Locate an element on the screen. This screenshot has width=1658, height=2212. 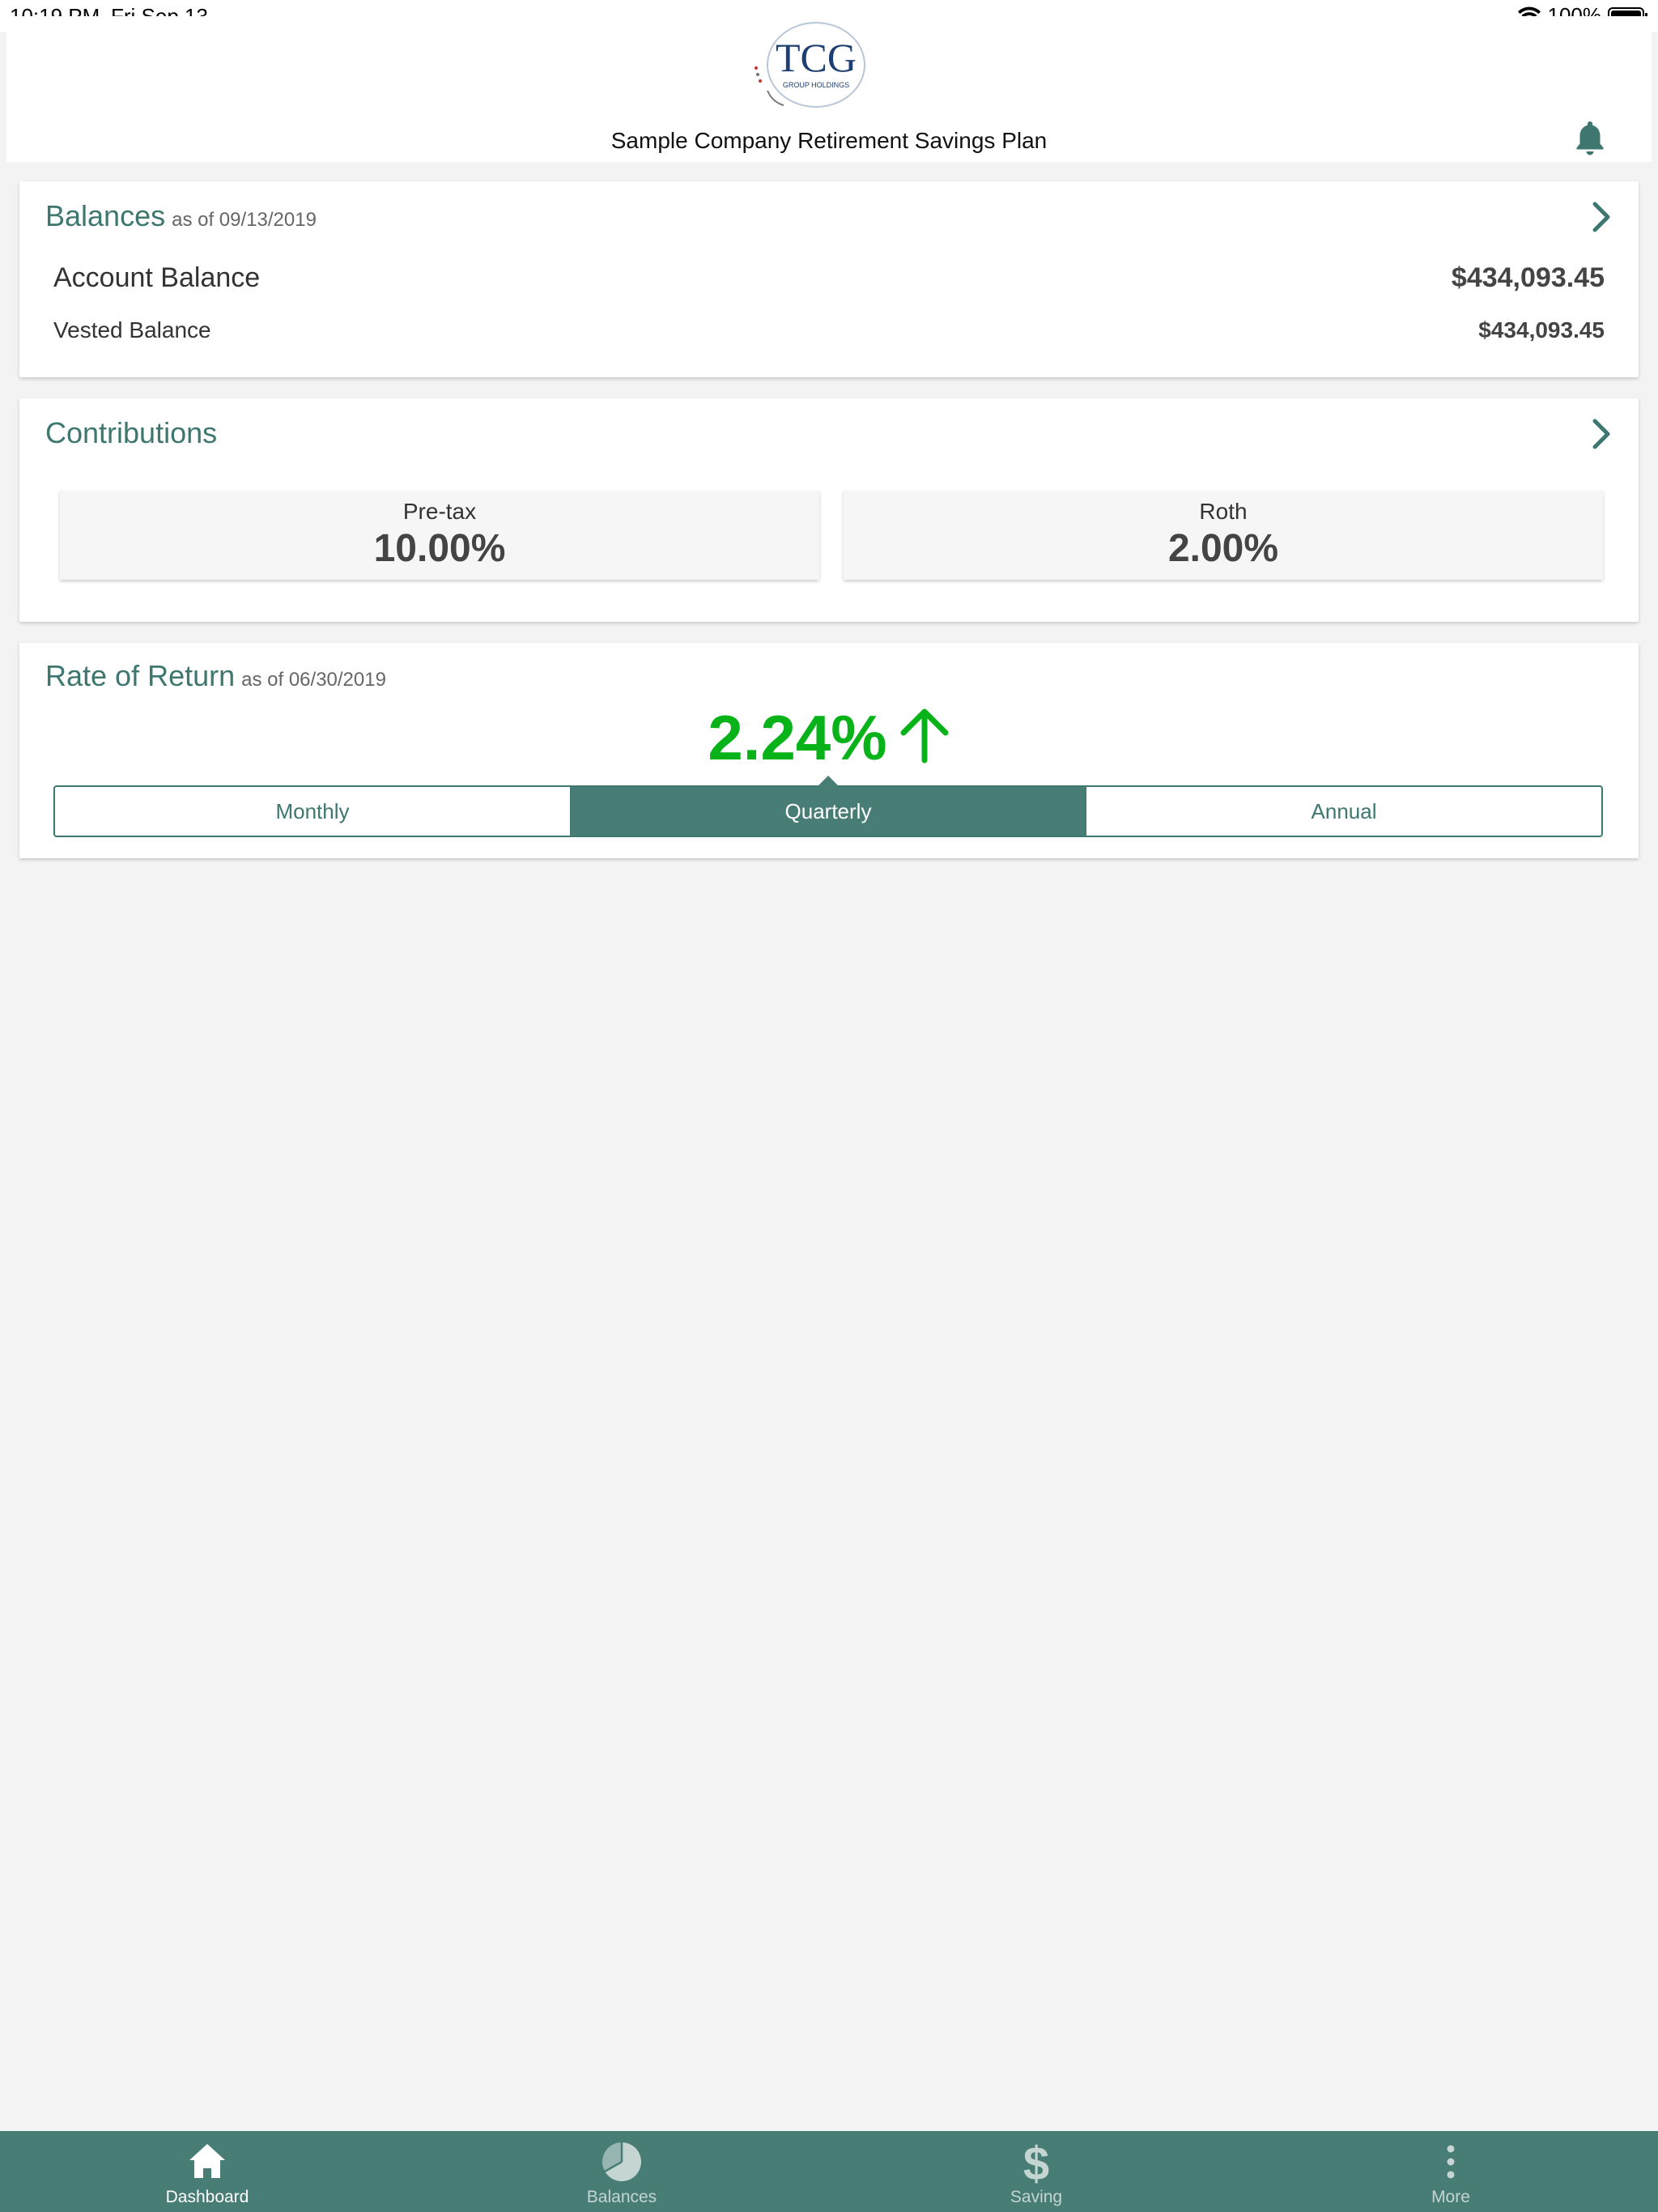
period-annual-button: Annual is located at coordinates (1343, 812).